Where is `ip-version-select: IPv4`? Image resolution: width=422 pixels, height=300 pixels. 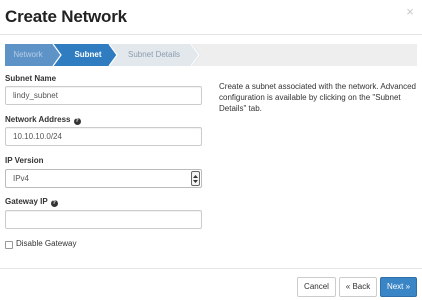 ip-version-select: IPv4 is located at coordinates (103, 178).